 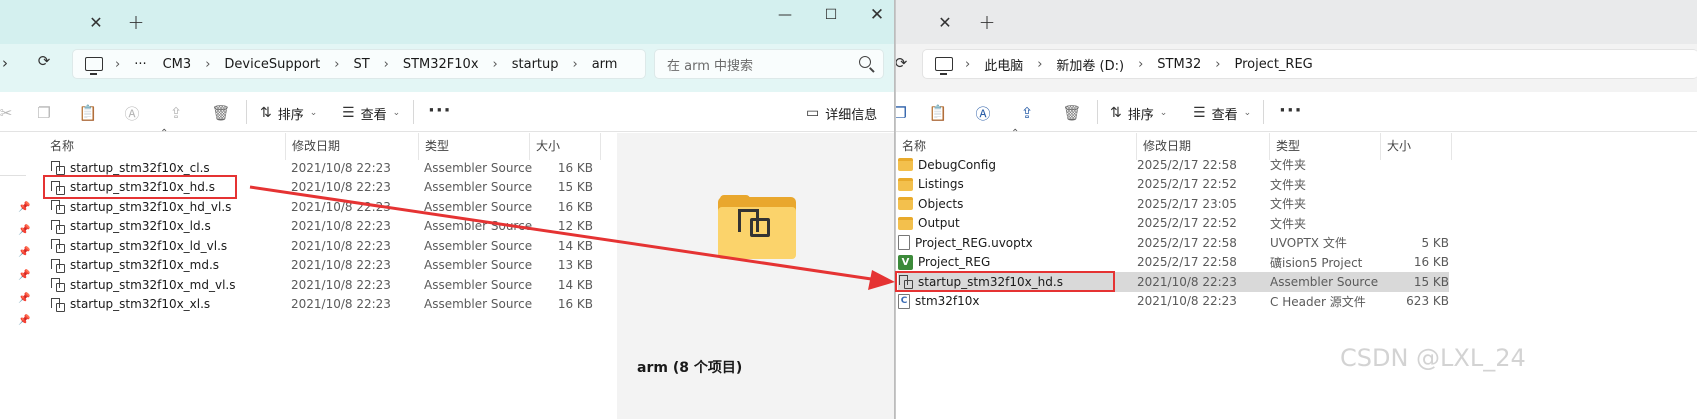 What do you see at coordinates (605, 64) in the screenshot?
I see `breadcrumb-arm: arm` at bounding box center [605, 64].